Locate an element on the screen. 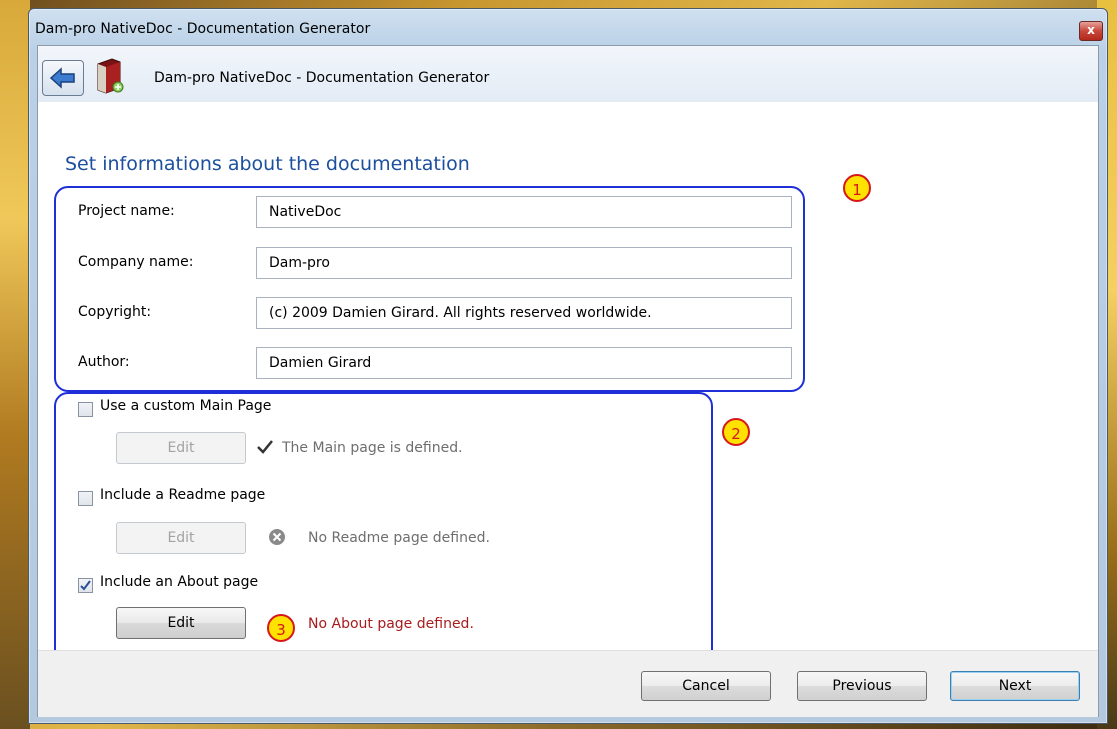 The width and height of the screenshot is (1117, 729). about-page-status: No About page defined. is located at coordinates (391, 624).